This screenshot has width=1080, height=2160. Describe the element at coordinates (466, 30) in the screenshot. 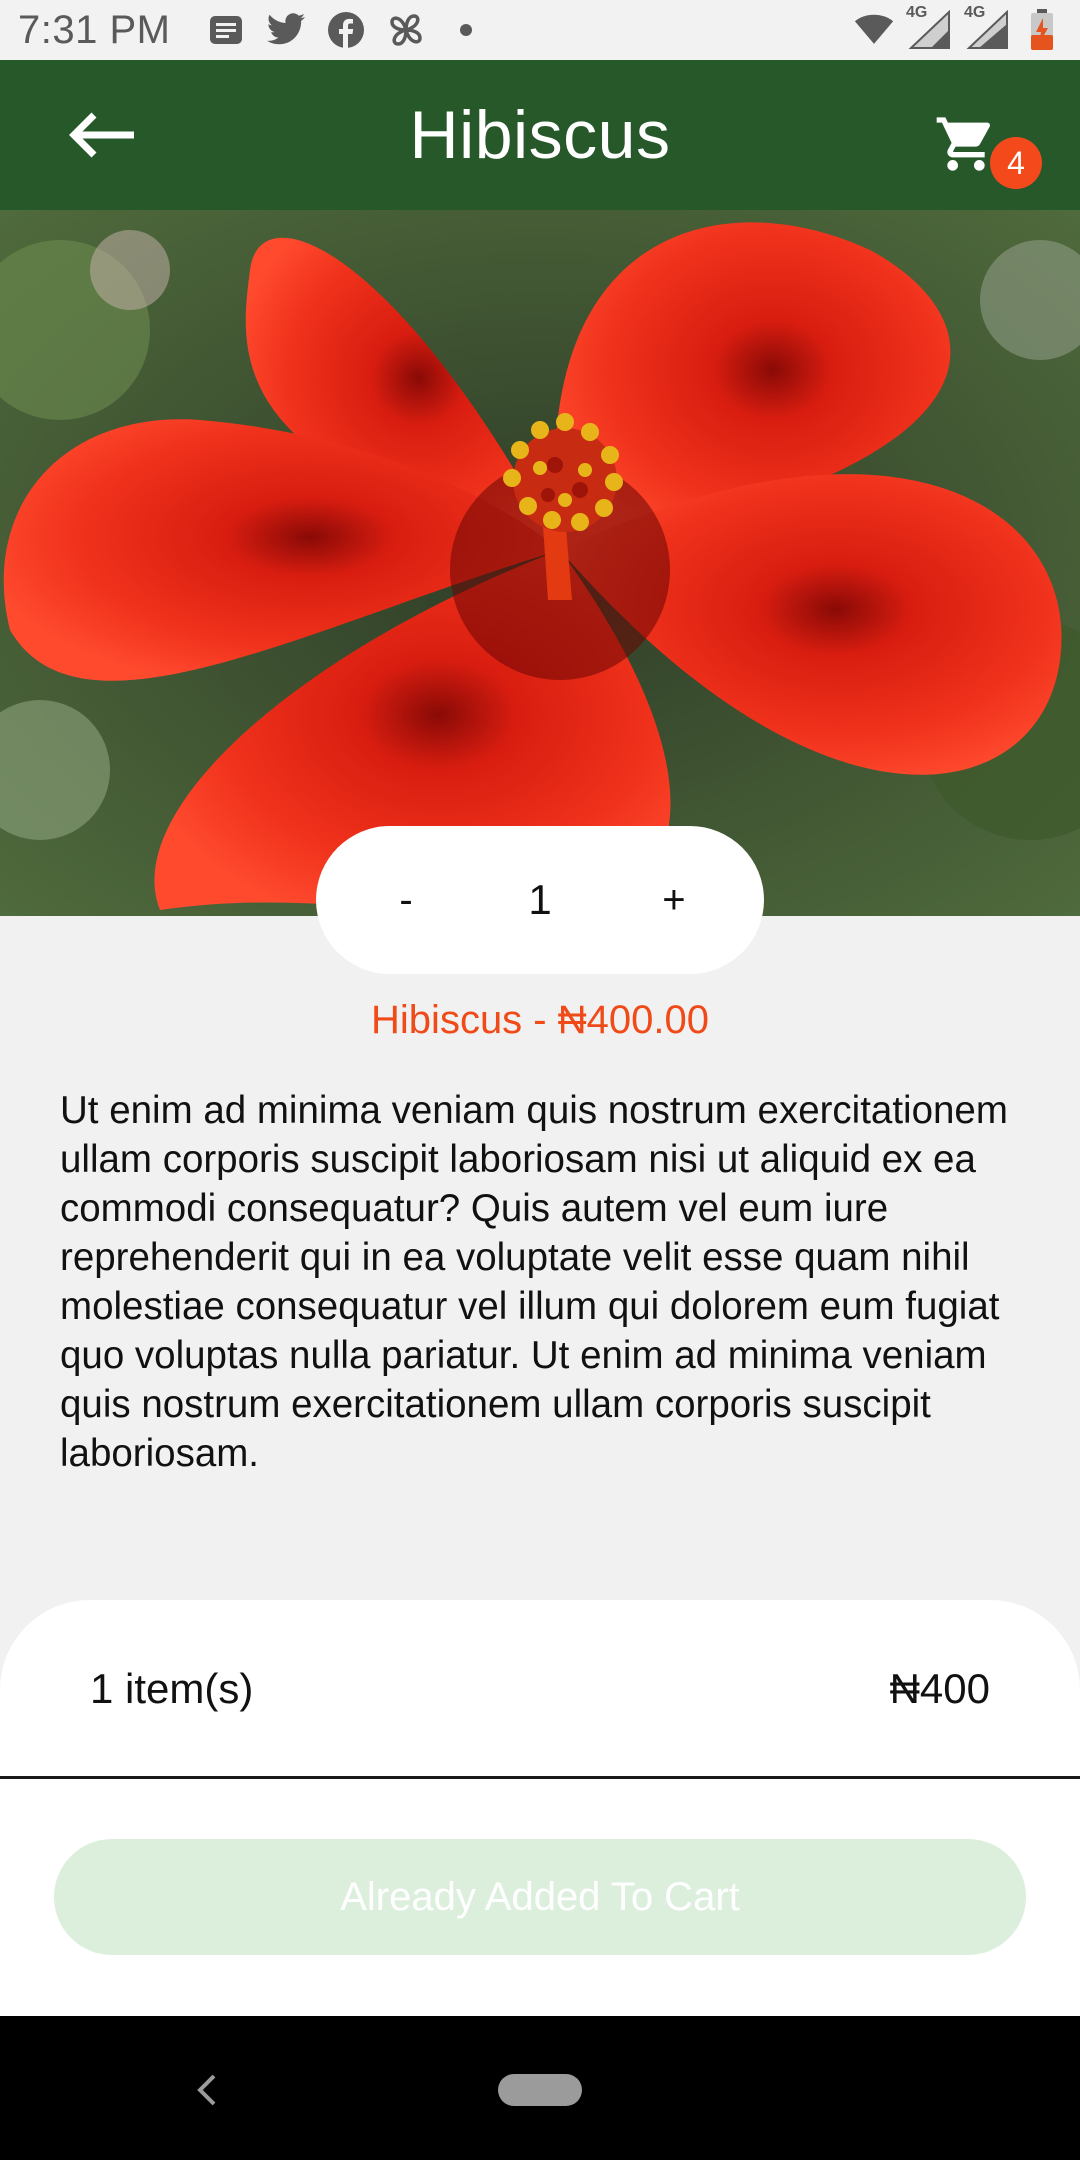

I see `dot-icon` at that location.